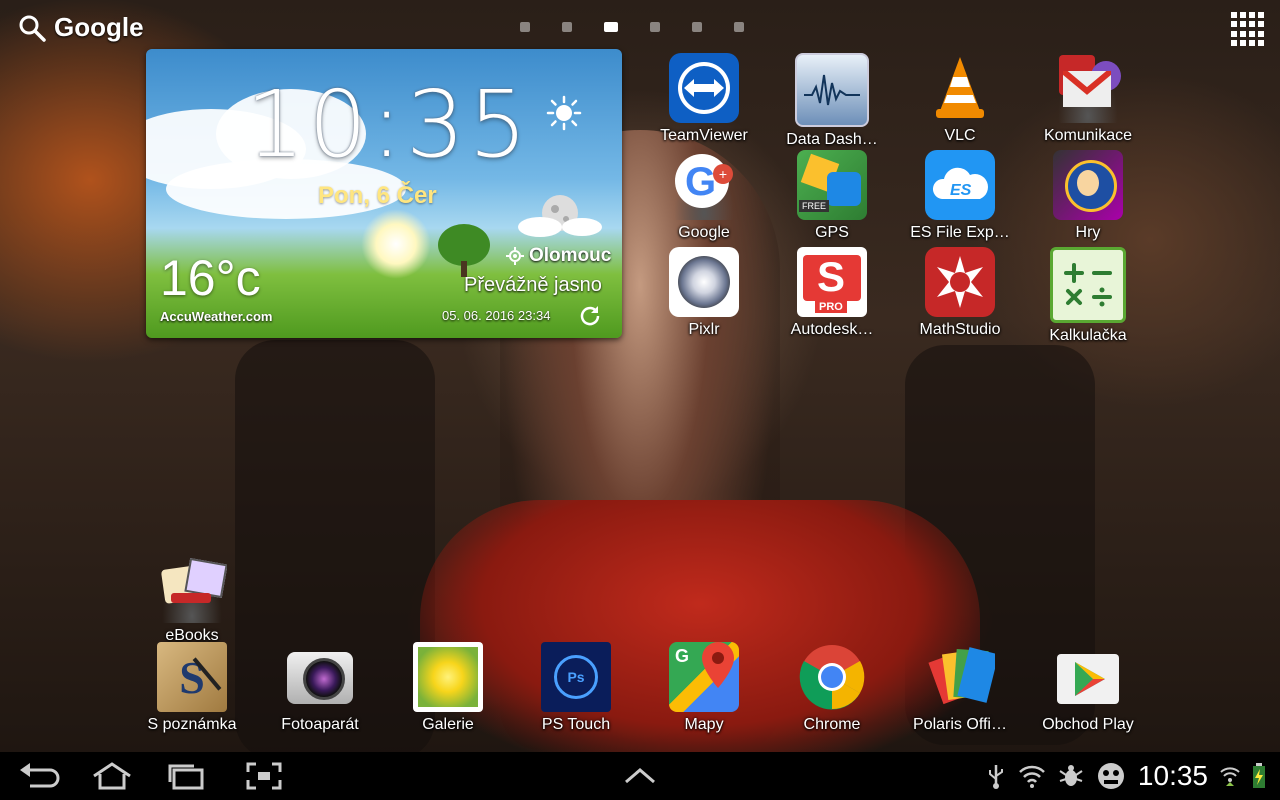 This screenshot has height=800, width=1280. What do you see at coordinates (496, 315) in the screenshot?
I see `widget-updated: 05. 06. 2016 23:34` at bounding box center [496, 315].